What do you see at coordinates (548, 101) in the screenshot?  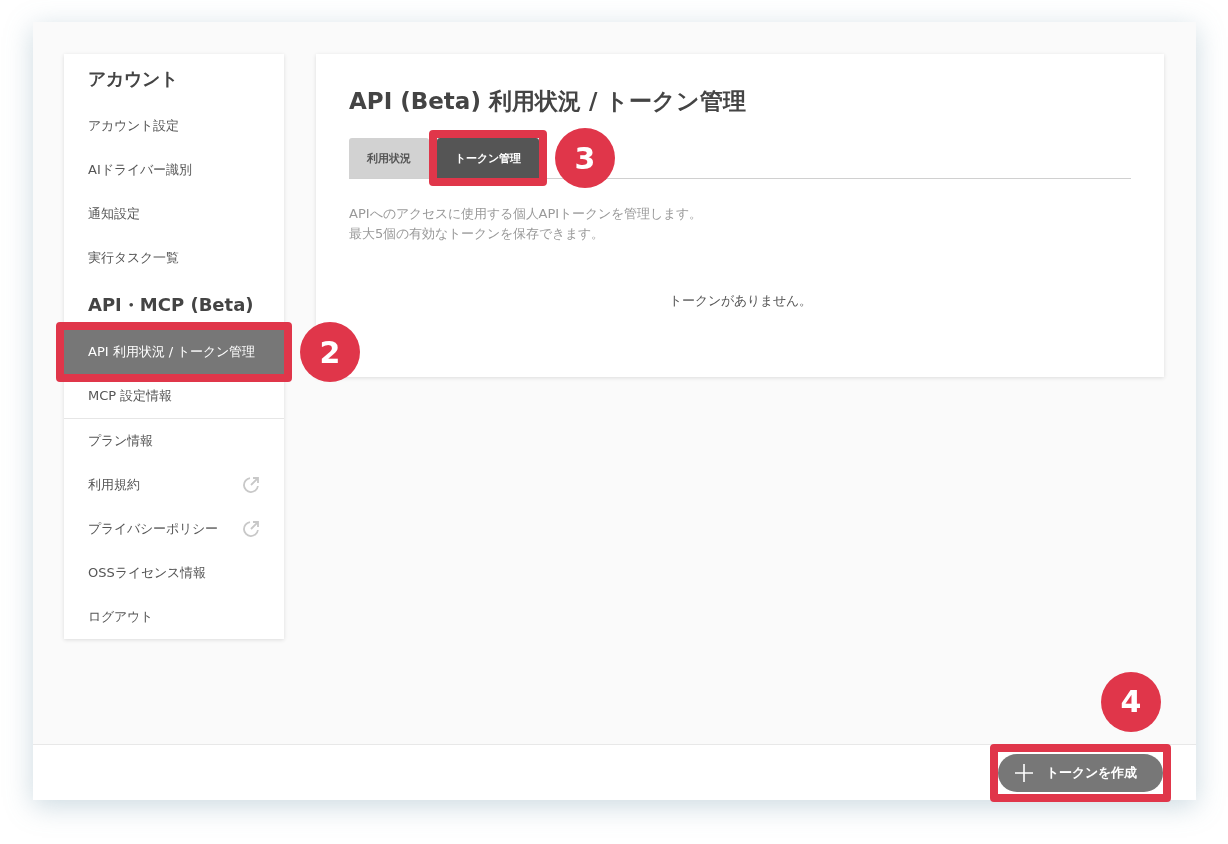 I see `page-title: API (Beta) 利用状況 / トークン管理` at bounding box center [548, 101].